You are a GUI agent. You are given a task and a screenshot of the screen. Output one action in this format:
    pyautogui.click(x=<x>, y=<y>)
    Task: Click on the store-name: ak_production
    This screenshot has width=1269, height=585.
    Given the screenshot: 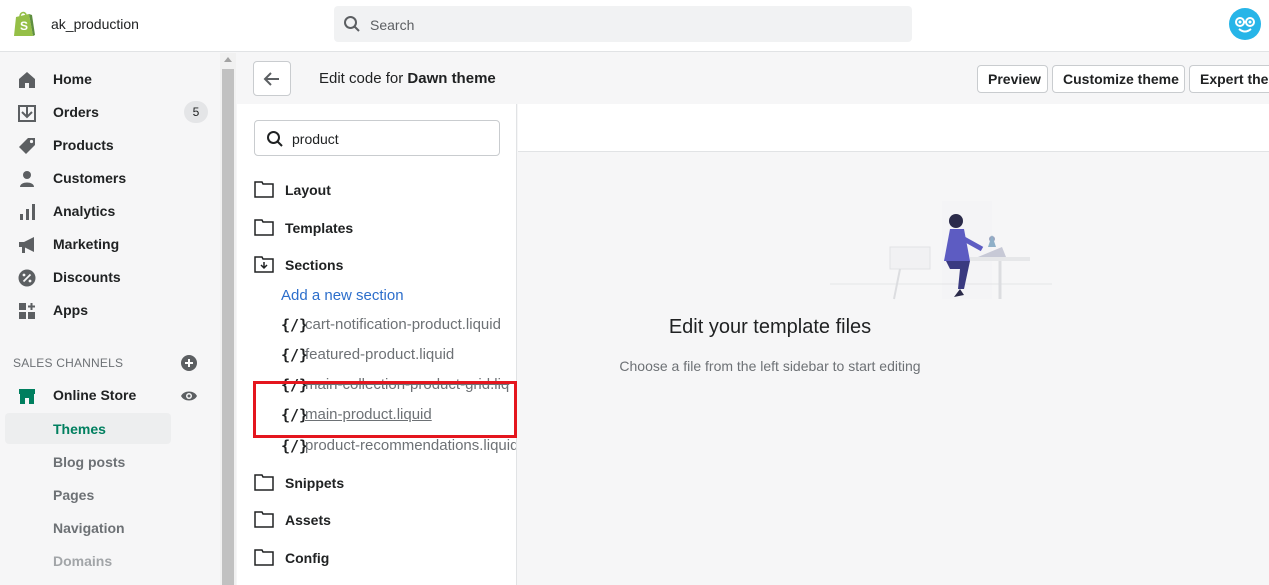 What is the action you would take?
    pyautogui.click(x=95, y=24)
    